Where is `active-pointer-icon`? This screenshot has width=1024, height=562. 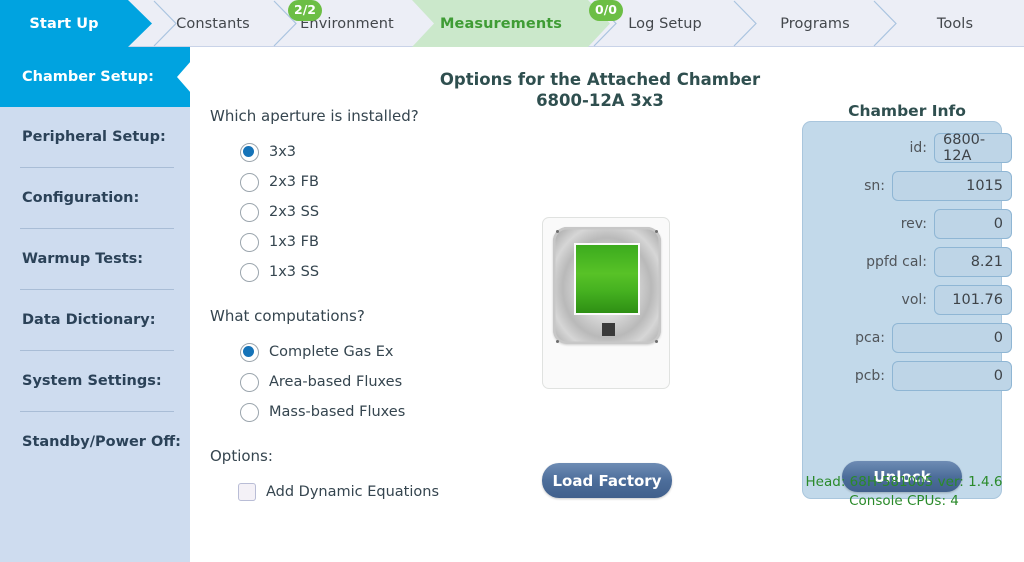
active-pointer-icon is located at coordinates (180, 77).